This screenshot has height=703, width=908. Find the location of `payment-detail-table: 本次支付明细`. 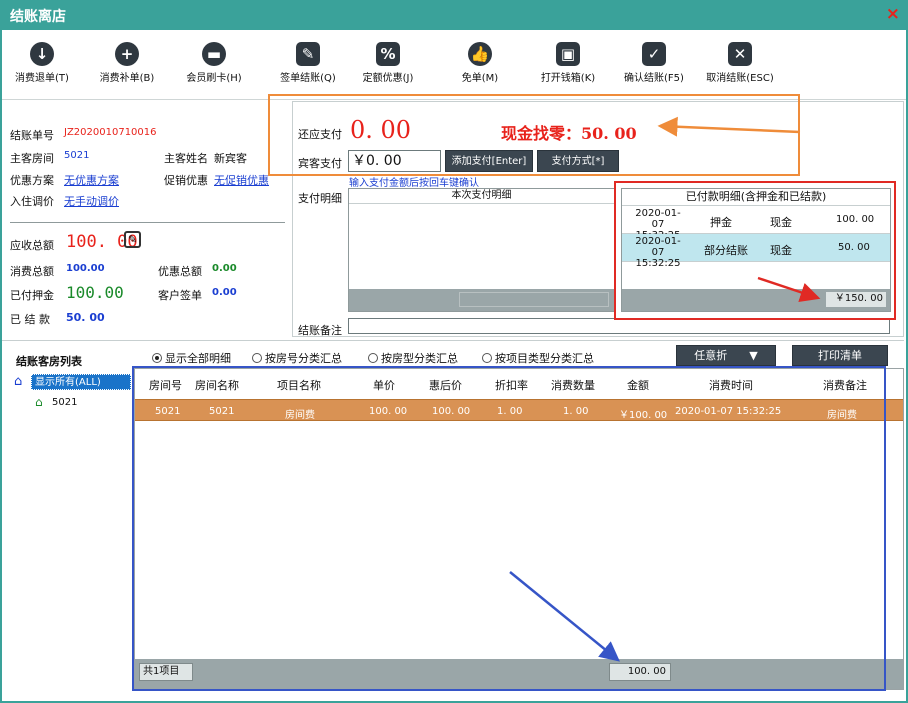

payment-detail-table: 本次支付明细 is located at coordinates (481, 250).